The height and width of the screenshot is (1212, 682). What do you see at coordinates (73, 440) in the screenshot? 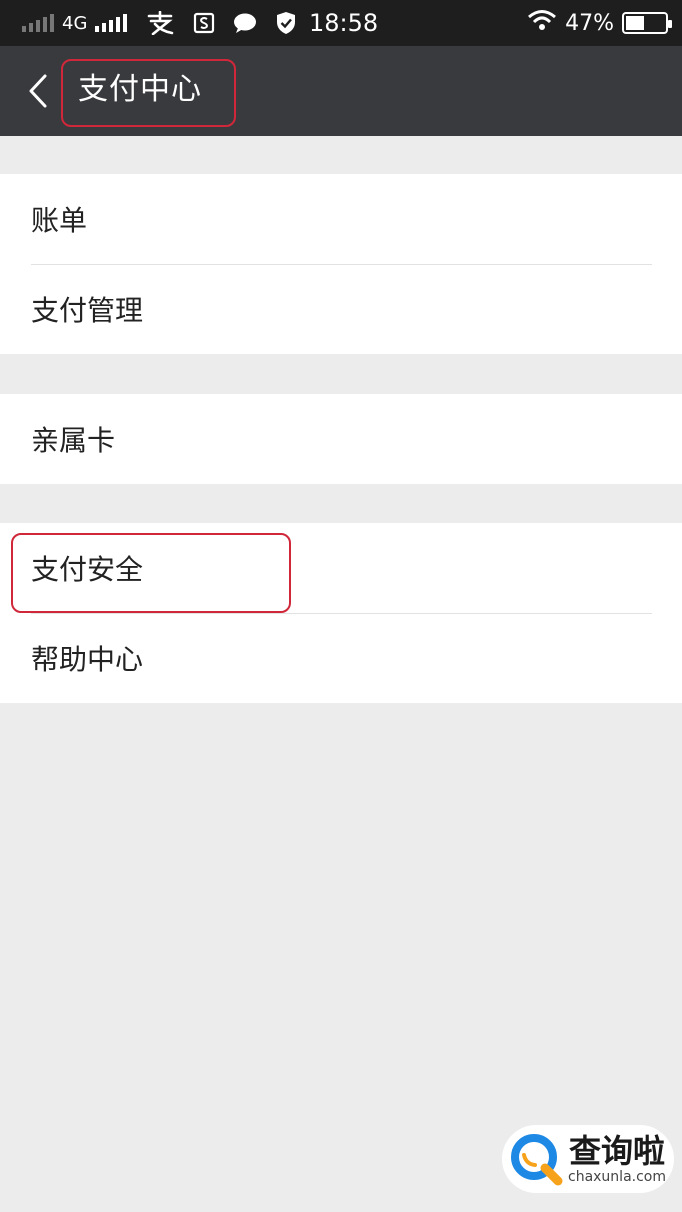
I see `menu-item-label: 亲属卡` at bounding box center [73, 440].